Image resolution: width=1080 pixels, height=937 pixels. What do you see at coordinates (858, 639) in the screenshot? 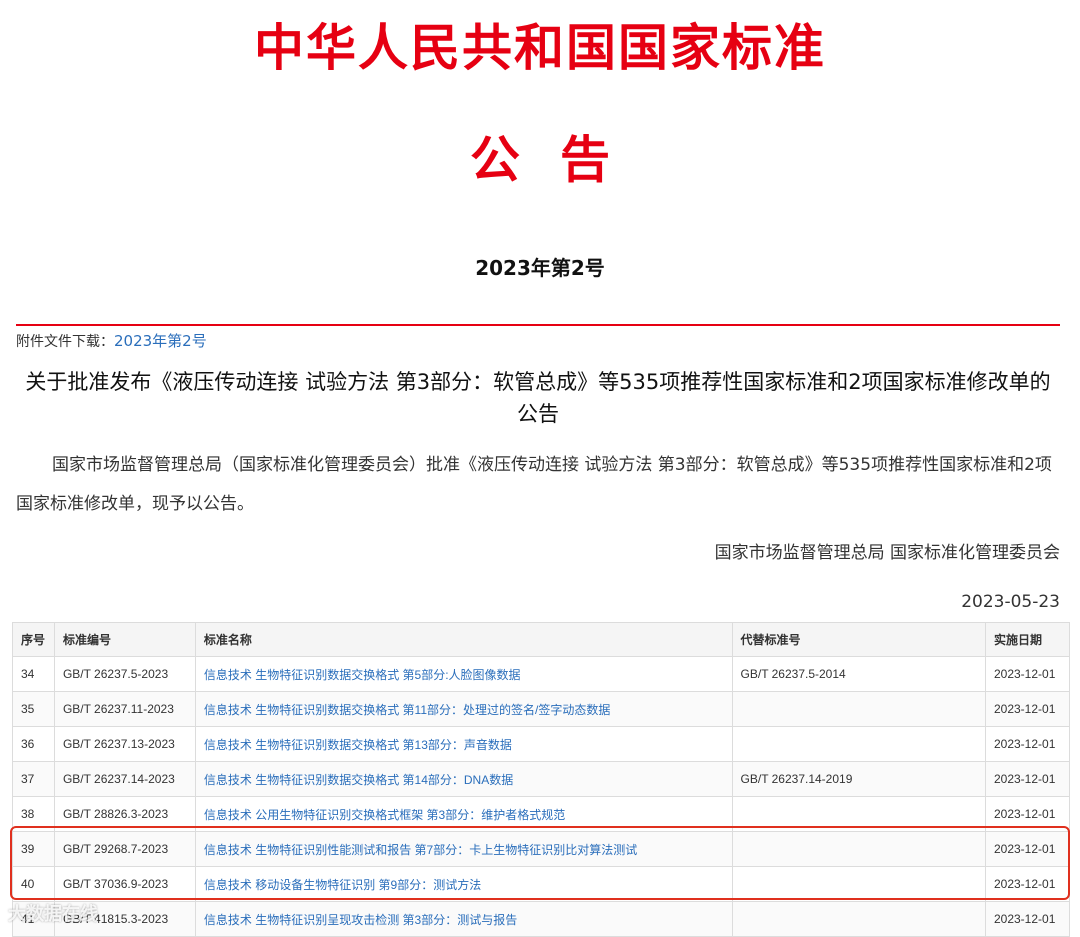
I see `header-replaces: 代替标准号` at bounding box center [858, 639].